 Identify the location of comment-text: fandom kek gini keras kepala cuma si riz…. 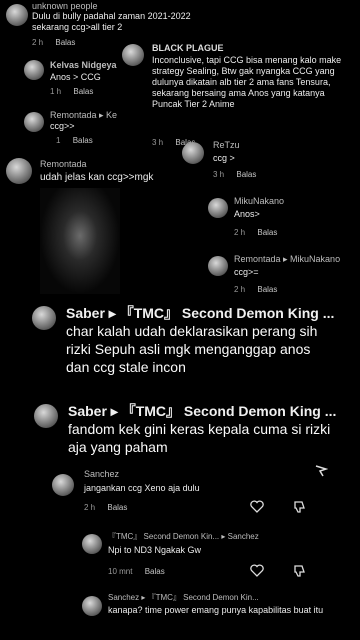
(199, 438).